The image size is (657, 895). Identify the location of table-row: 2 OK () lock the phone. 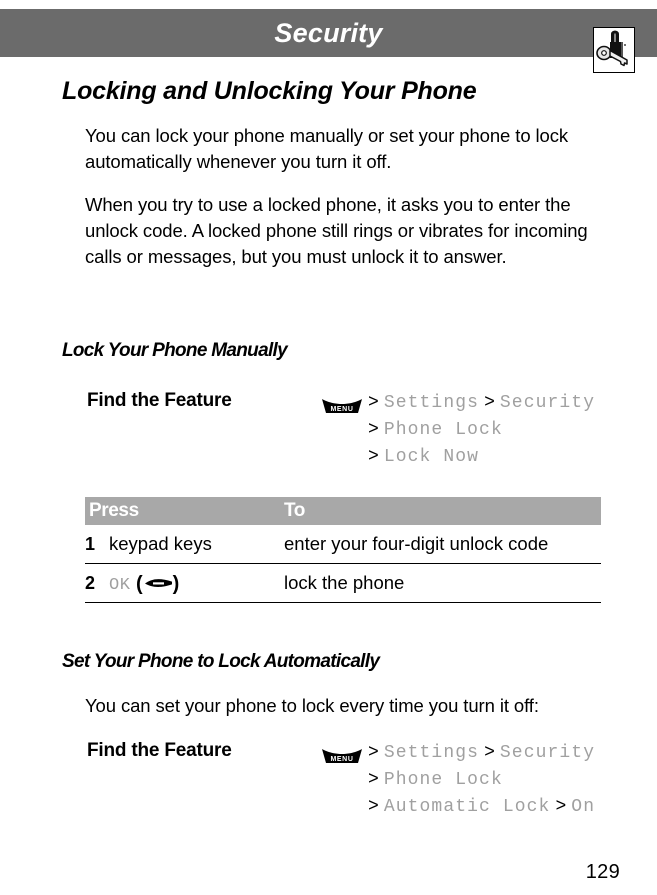
(343, 583).